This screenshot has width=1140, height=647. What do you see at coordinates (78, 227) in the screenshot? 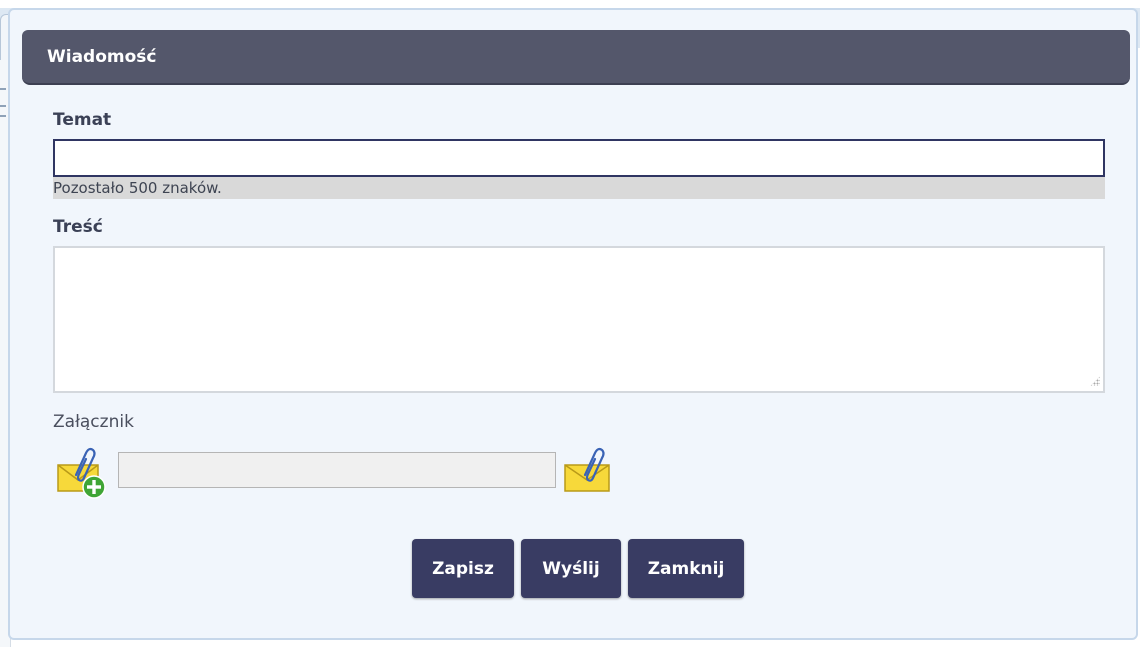
I see `content-label: Treść` at bounding box center [78, 227].